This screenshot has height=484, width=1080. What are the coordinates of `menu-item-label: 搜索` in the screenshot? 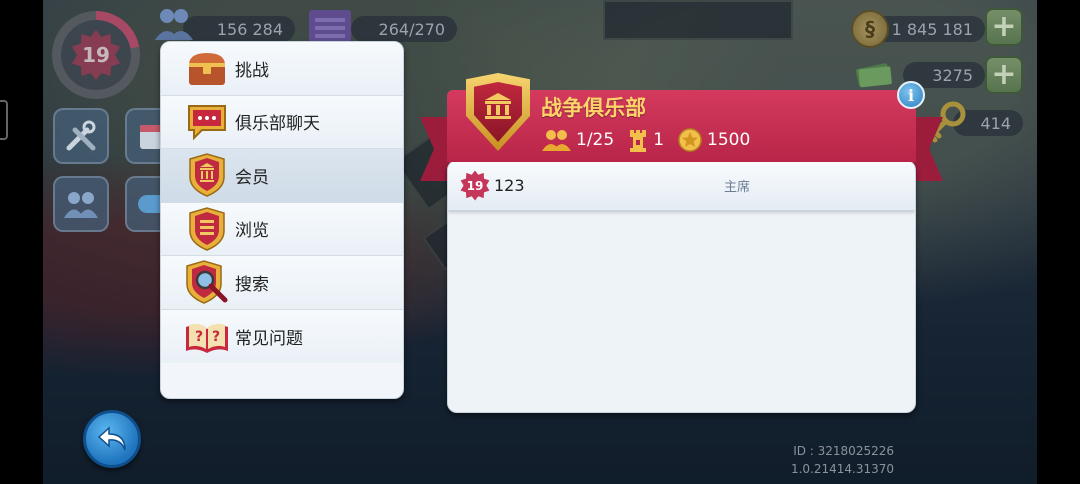 It's located at (252, 284).